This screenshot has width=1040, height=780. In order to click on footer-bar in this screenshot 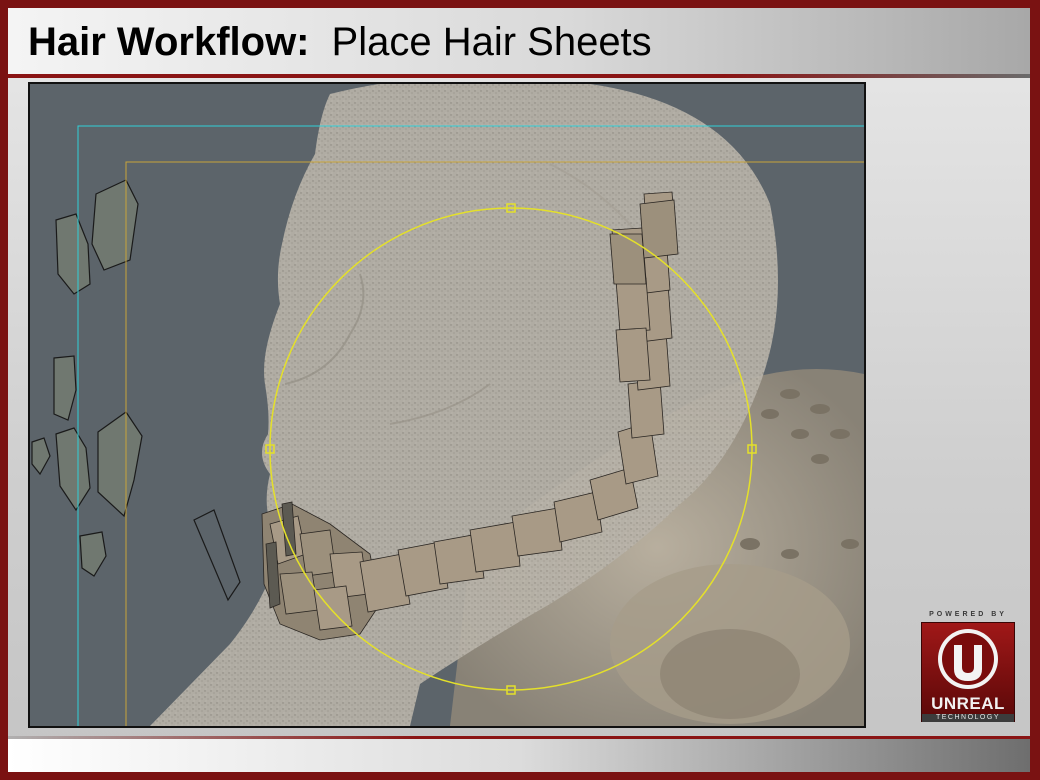, I will do `click(519, 755)`.